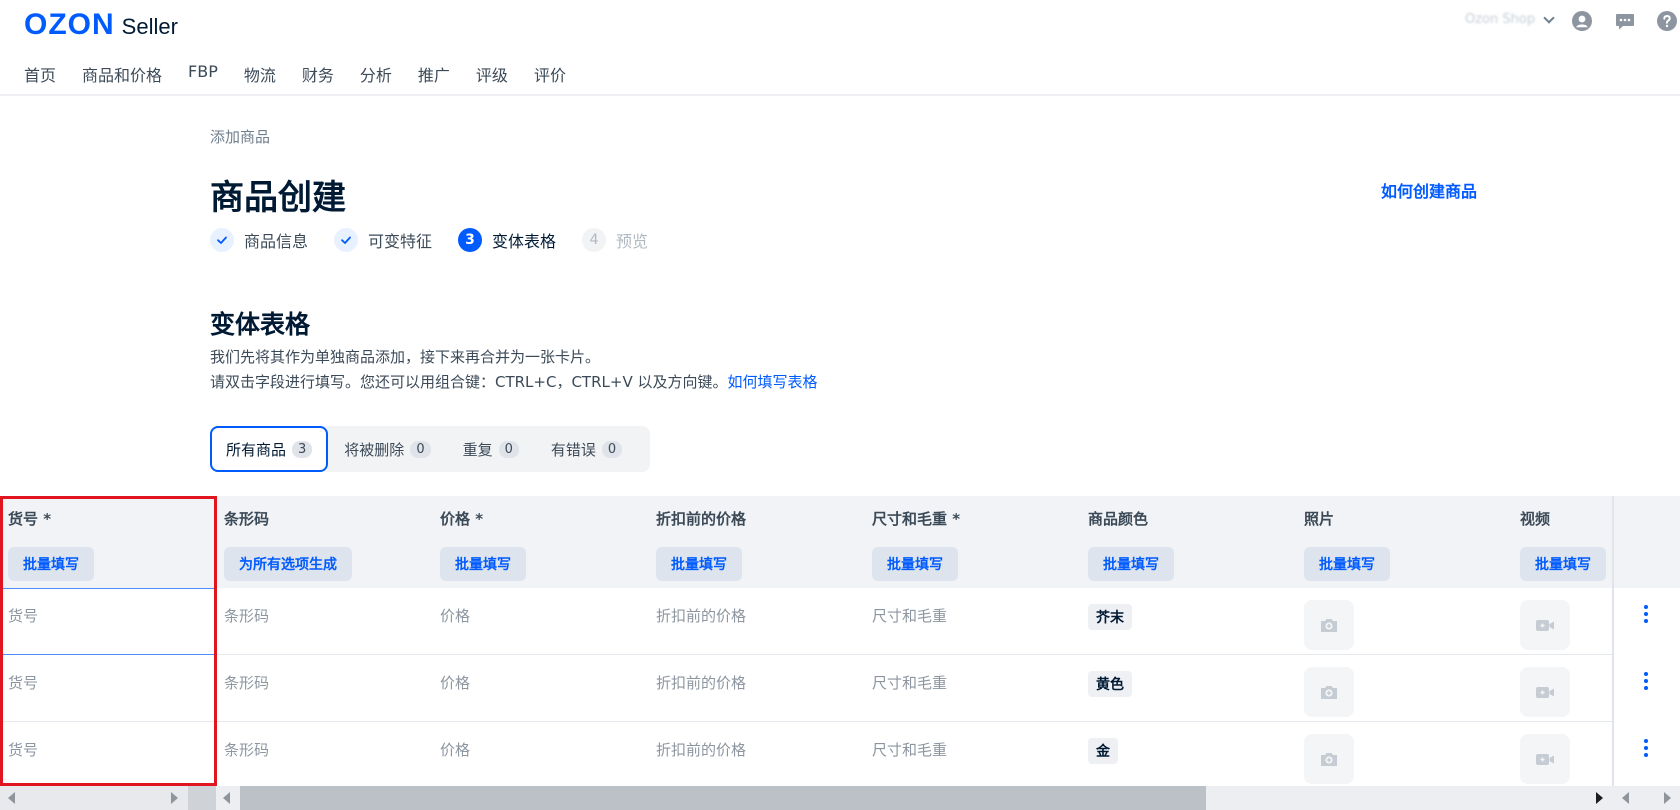 Image resolution: width=1680 pixels, height=810 pixels. What do you see at coordinates (69, 24) in the screenshot?
I see `logo-brand: OZON` at bounding box center [69, 24].